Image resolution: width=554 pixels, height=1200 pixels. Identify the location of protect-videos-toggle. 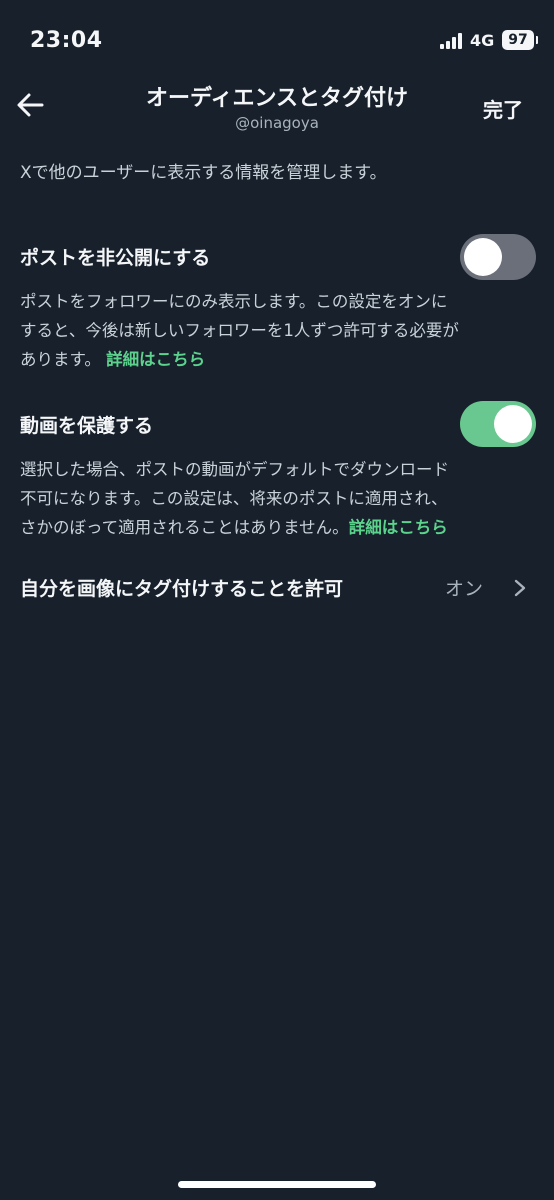
(498, 424).